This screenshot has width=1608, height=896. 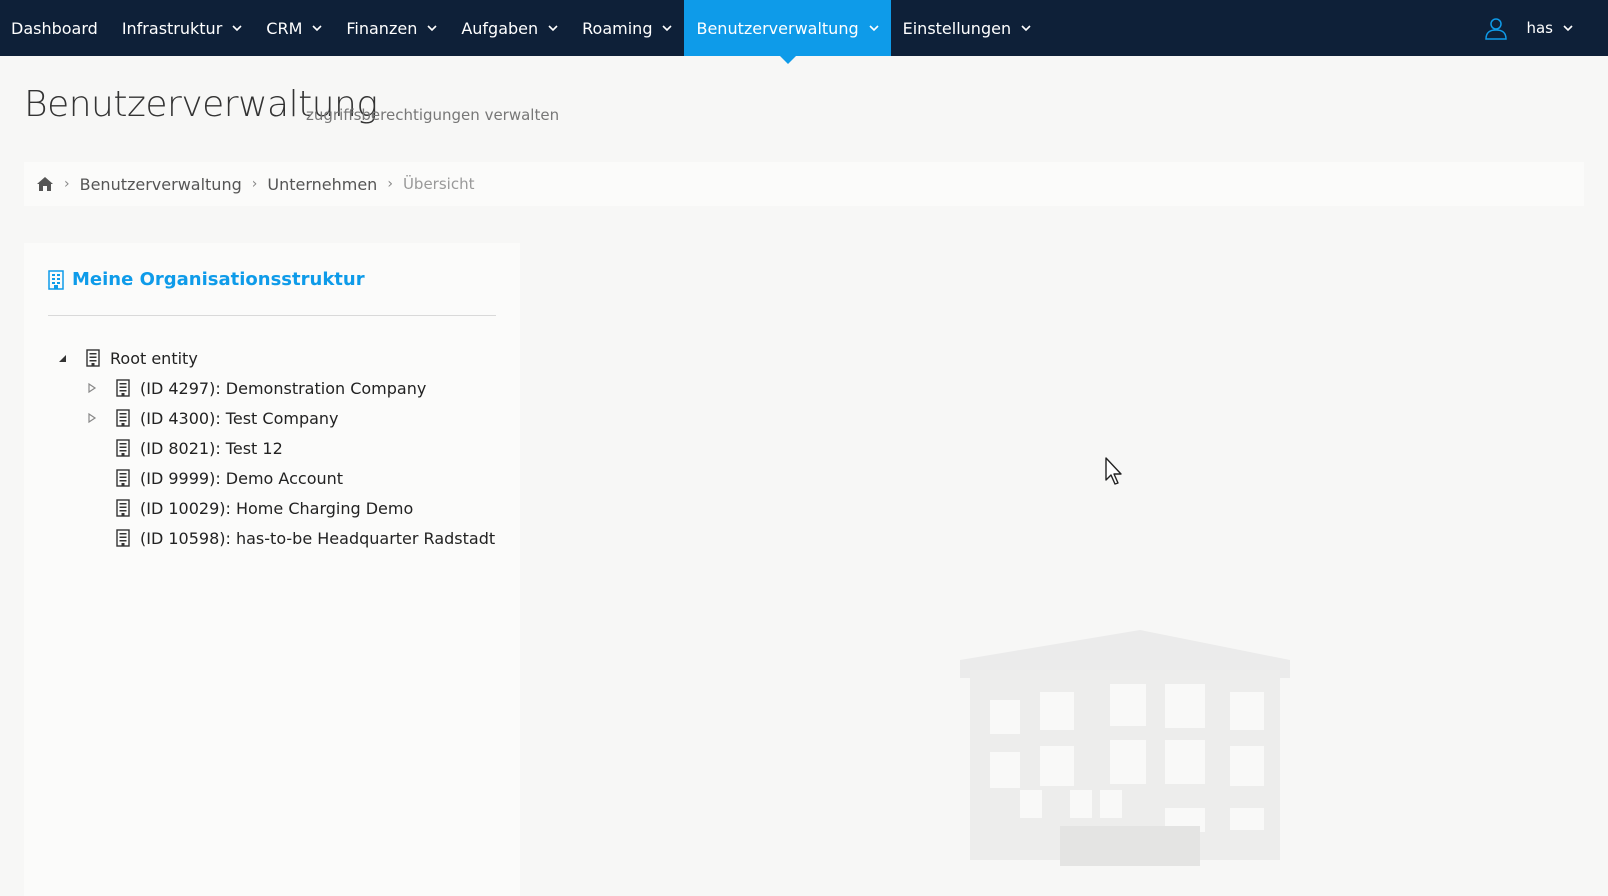 I want to click on nav-item-label: Finanzen, so click(x=382, y=28).